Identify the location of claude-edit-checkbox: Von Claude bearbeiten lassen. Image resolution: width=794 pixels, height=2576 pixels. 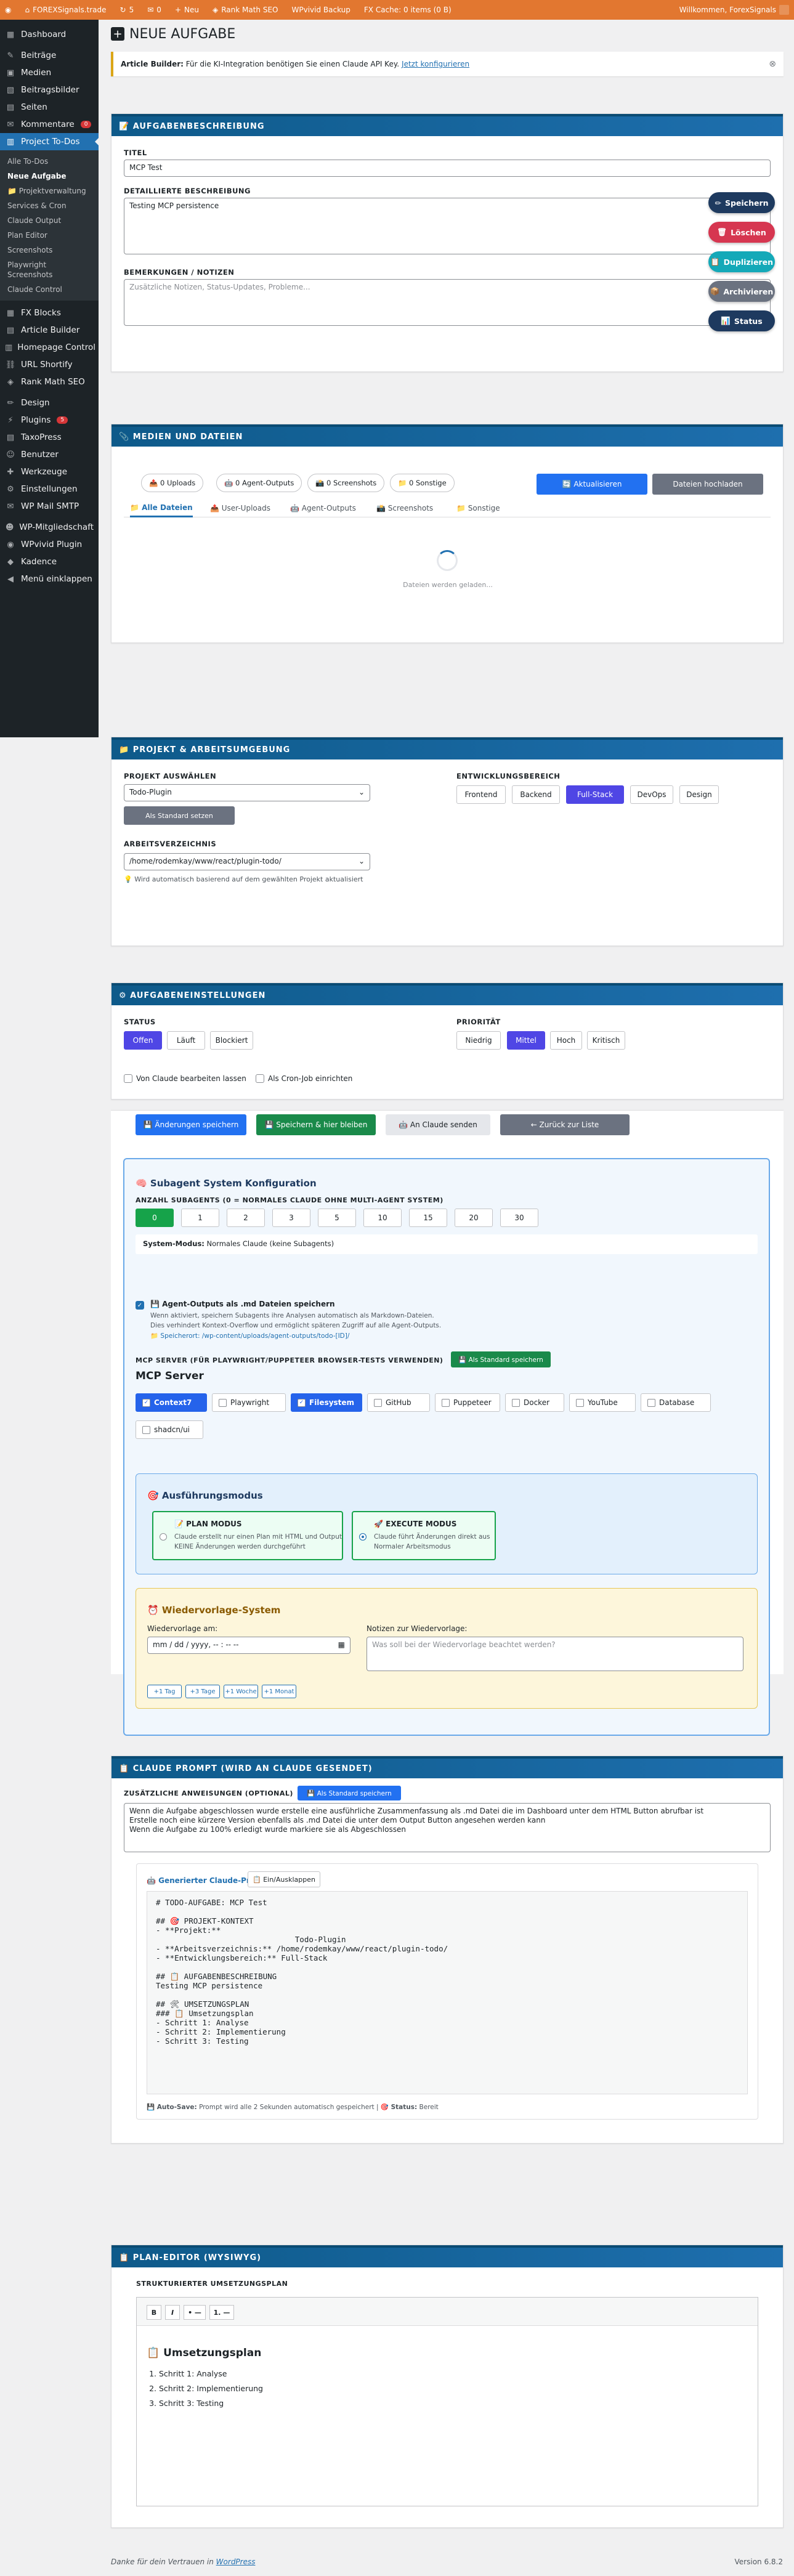
(185, 1078).